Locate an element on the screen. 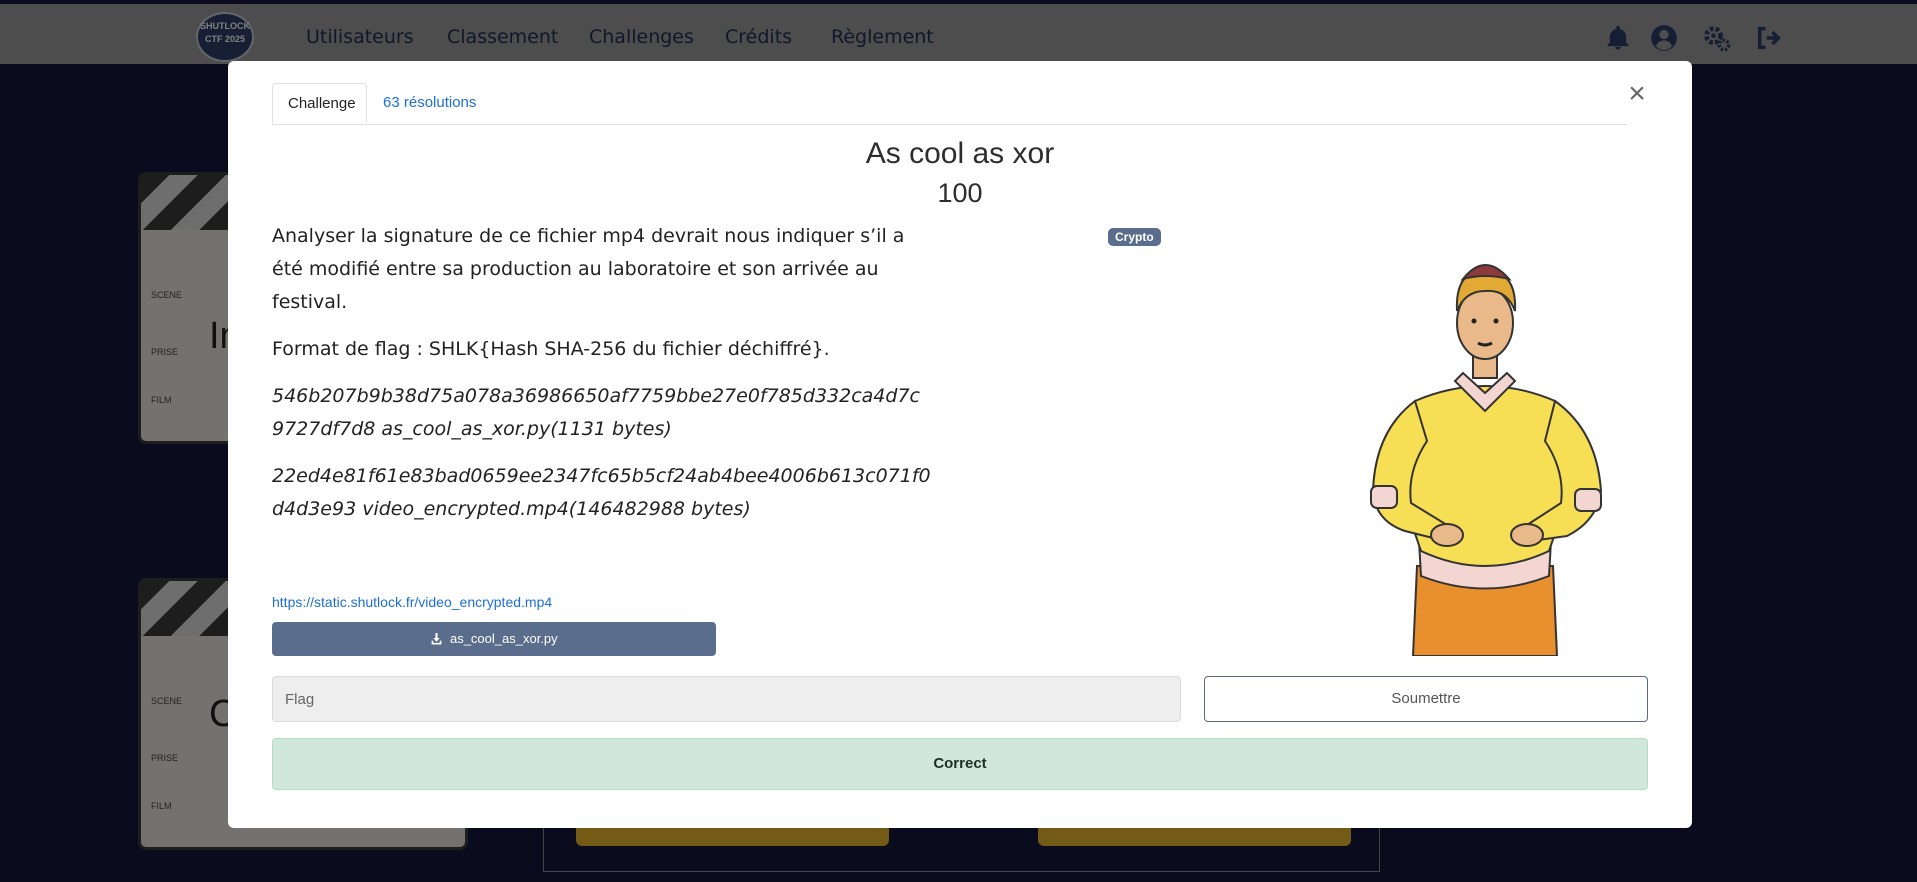 The width and height of the screenshot is (1917, 882). challenge-title: As cool as xor is located at coordinates (960, 153).